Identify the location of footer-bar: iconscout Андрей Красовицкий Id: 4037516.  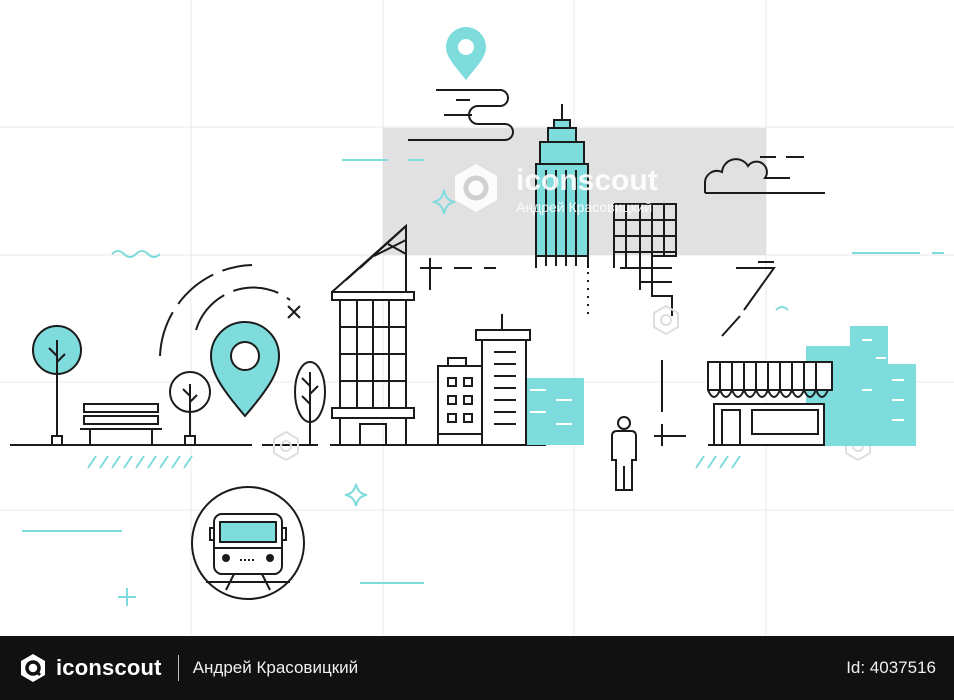
(477, 668).